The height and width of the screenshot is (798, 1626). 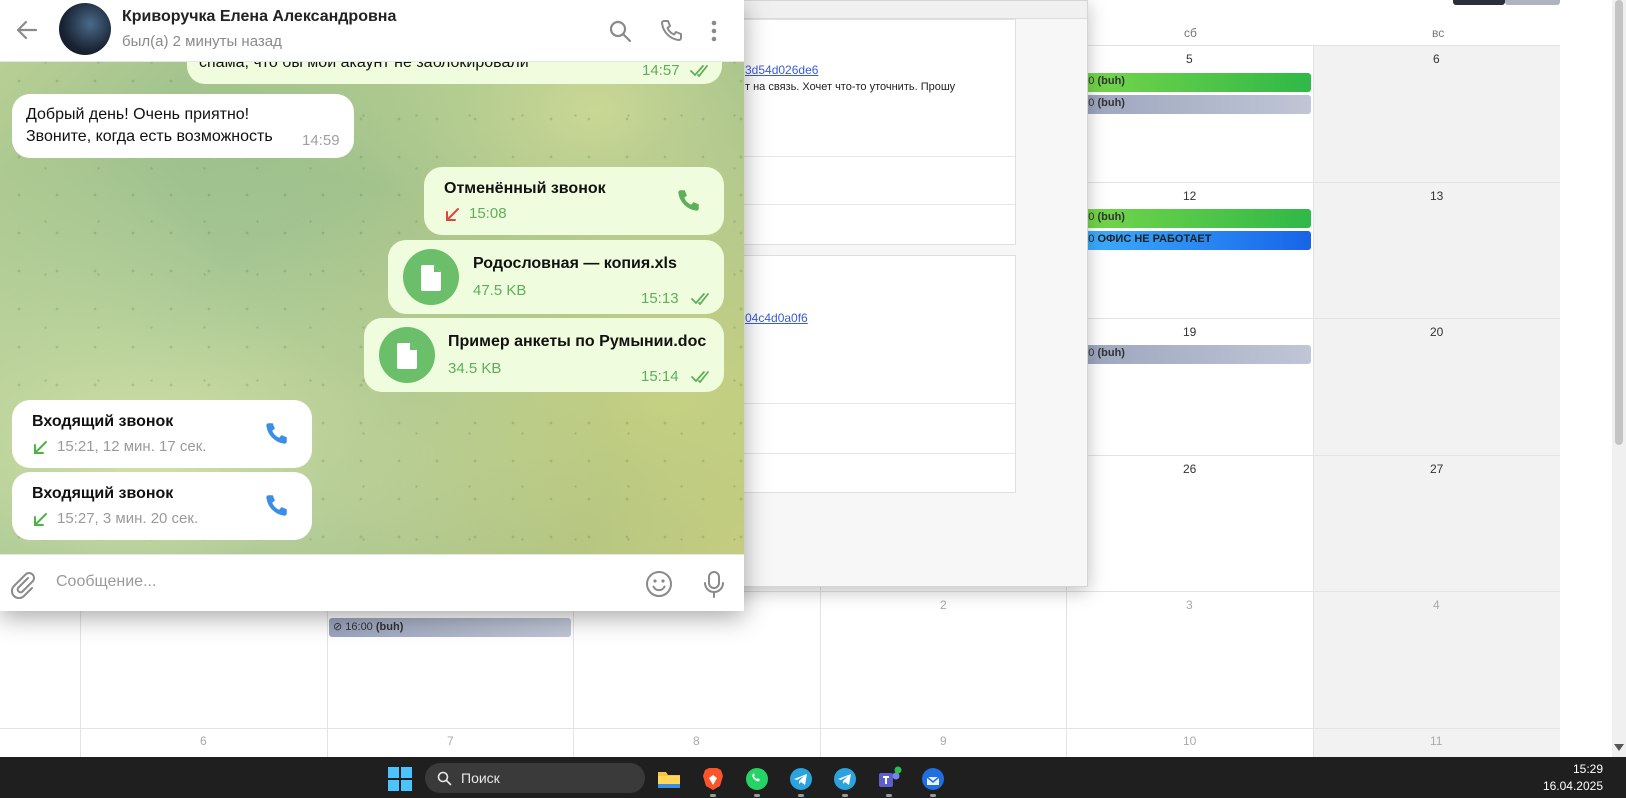 I want to click on calendar-event: 2:30 (buh), so click(x=1190, y=104).